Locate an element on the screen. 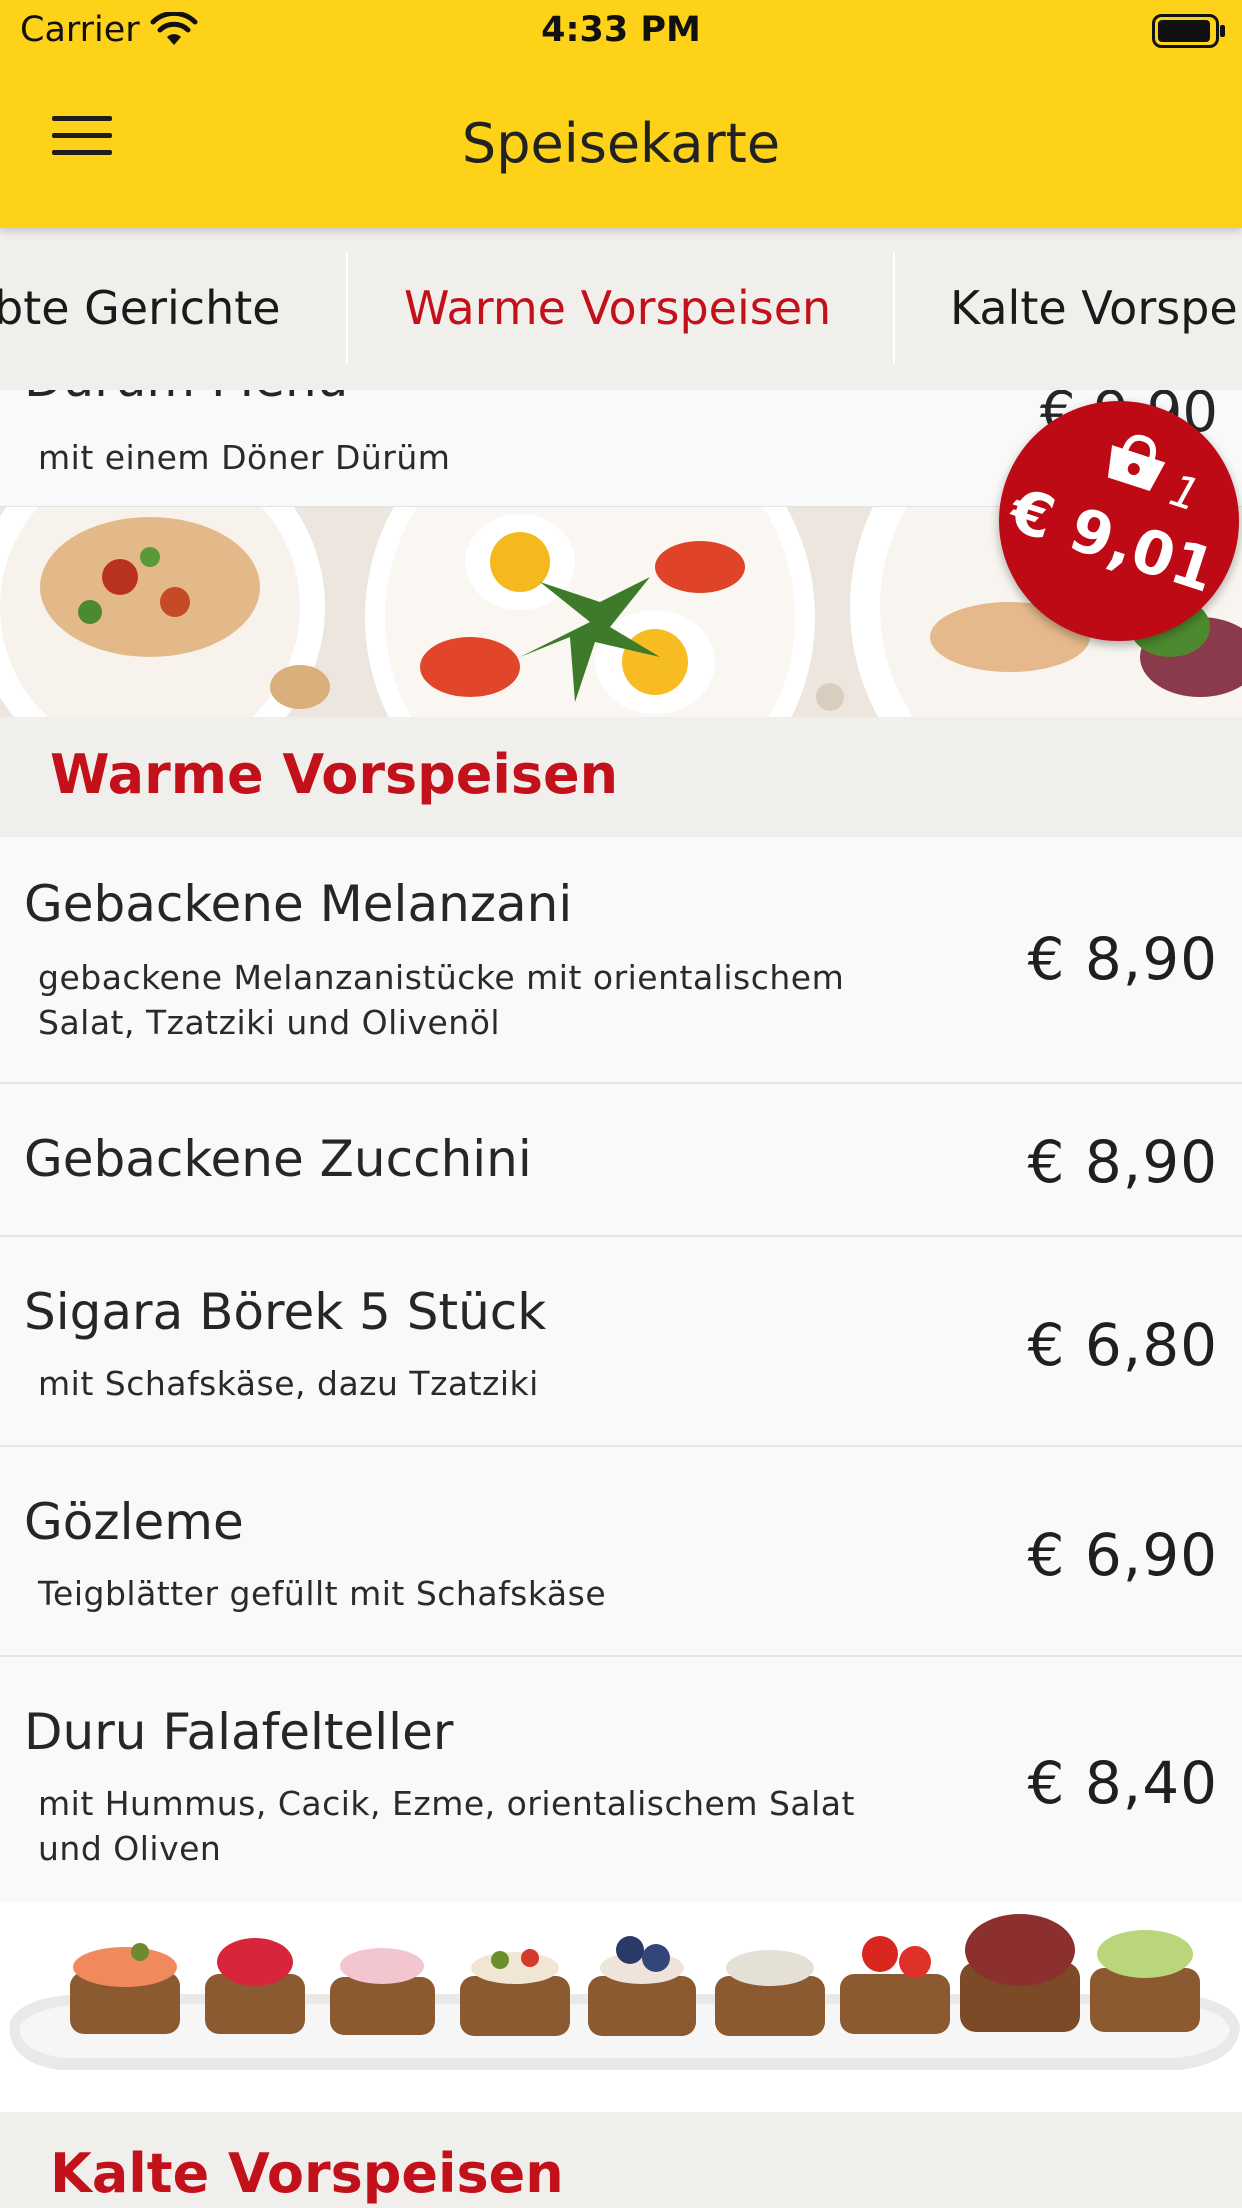  kalte-vorspeisen-banner-image is located at coordinates (621, 2007).